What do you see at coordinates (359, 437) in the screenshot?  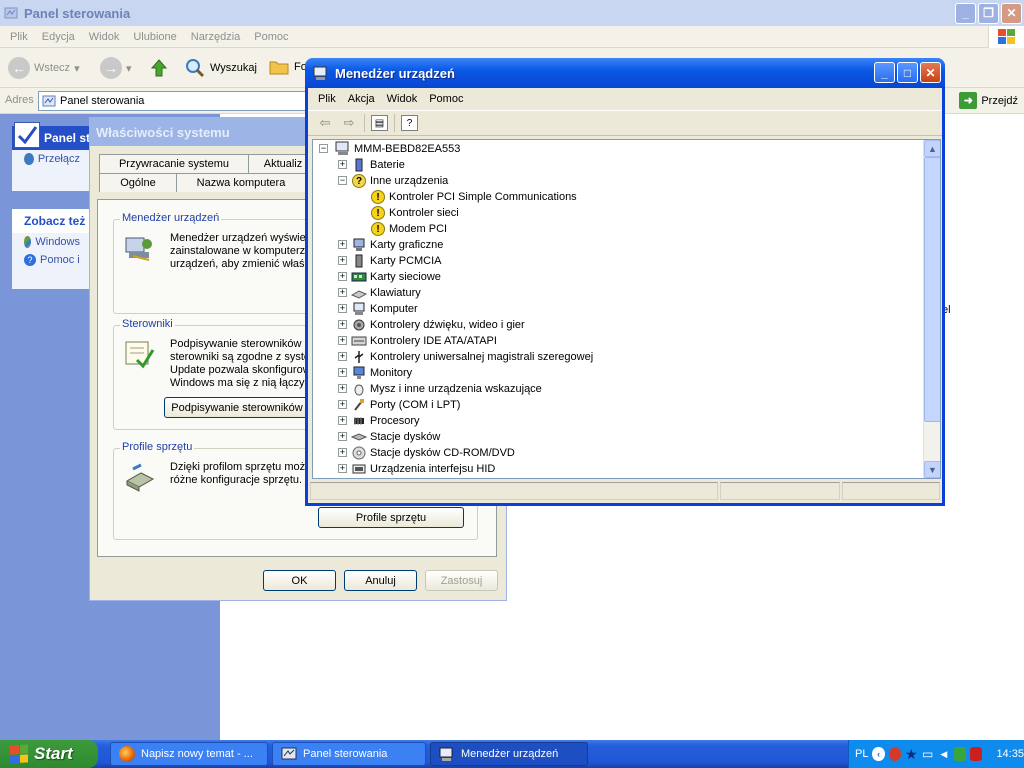 I see `disk-drive-icon` at bounding box center [359, 437].